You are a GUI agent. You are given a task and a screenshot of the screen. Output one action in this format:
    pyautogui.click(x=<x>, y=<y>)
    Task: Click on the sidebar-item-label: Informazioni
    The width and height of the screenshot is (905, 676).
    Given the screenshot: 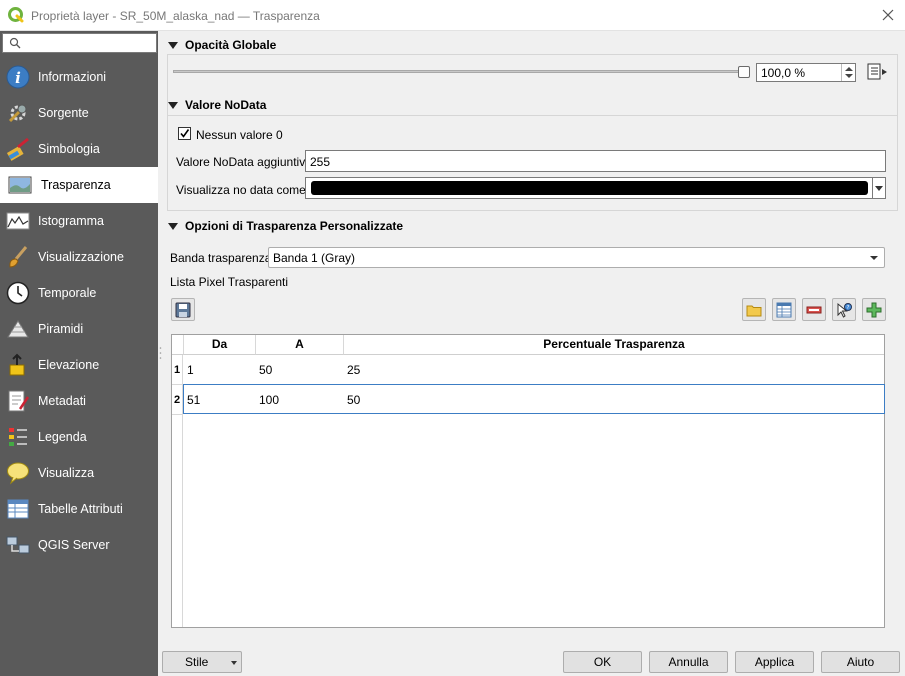 What is the action you would take?
    pyautogui.click(x=72, y=77)
    